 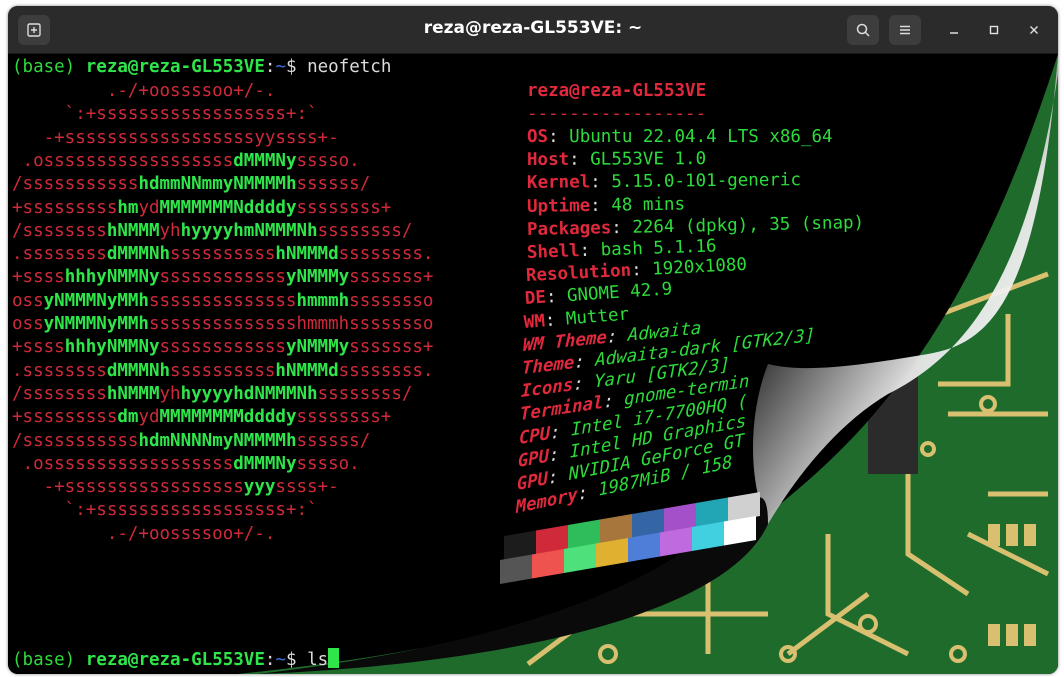 I want to click on close-icon, so click(x=1034, y=30).